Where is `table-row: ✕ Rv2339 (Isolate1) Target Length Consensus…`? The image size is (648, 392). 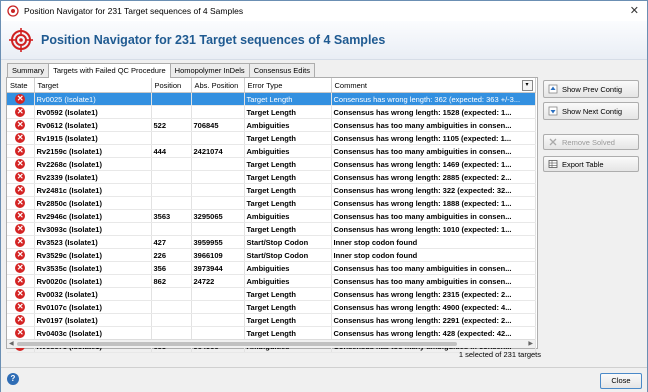
table-row: ✕ Rv2339 (Isolate1) Target Length Consensus… is located at coordinates (271, 177).